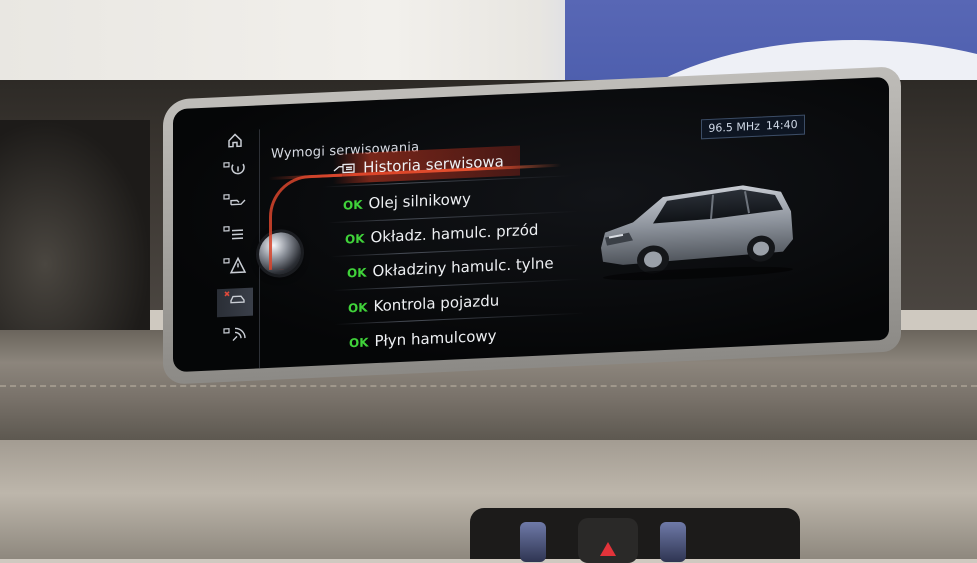 The height and width of the screenshot is (563, 977). I want to click on dashboard-stitching, so click(488, 386).